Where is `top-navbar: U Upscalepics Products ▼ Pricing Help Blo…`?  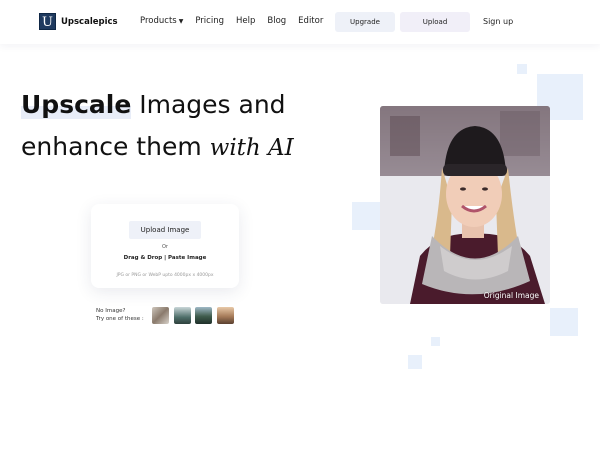 top-navbar: U Upscalepics Products ▼ Pricing Help Blo… is located at coordinates (300, 22).